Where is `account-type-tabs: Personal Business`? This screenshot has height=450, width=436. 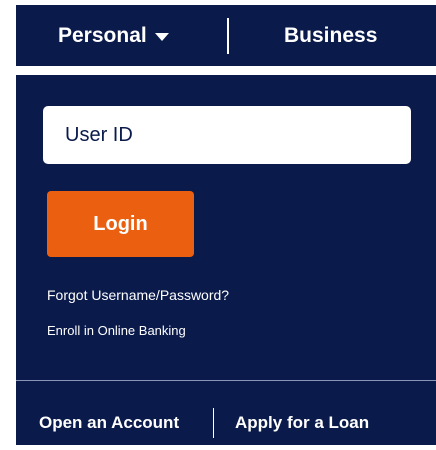
account-type-tabs: Personal Business is located at coordinates (226, 35).